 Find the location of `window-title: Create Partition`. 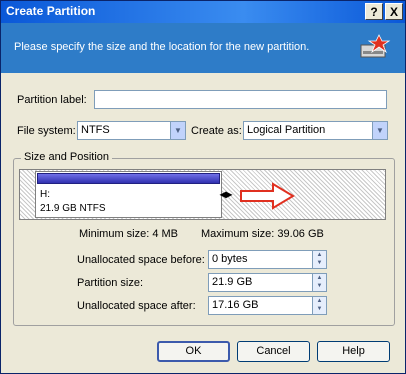

window-title: Create Partition is located at coordinates (51, 11).